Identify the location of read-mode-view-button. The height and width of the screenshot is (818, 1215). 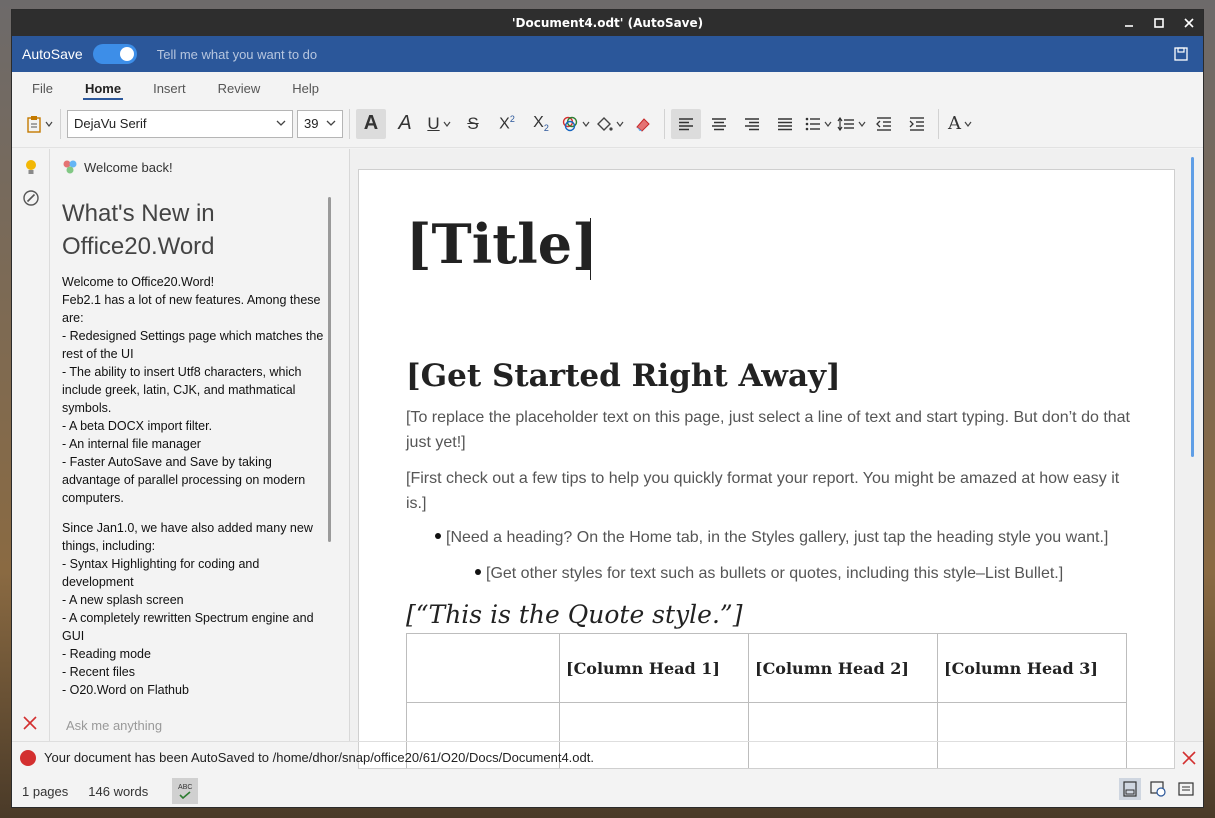
(1186, 789).